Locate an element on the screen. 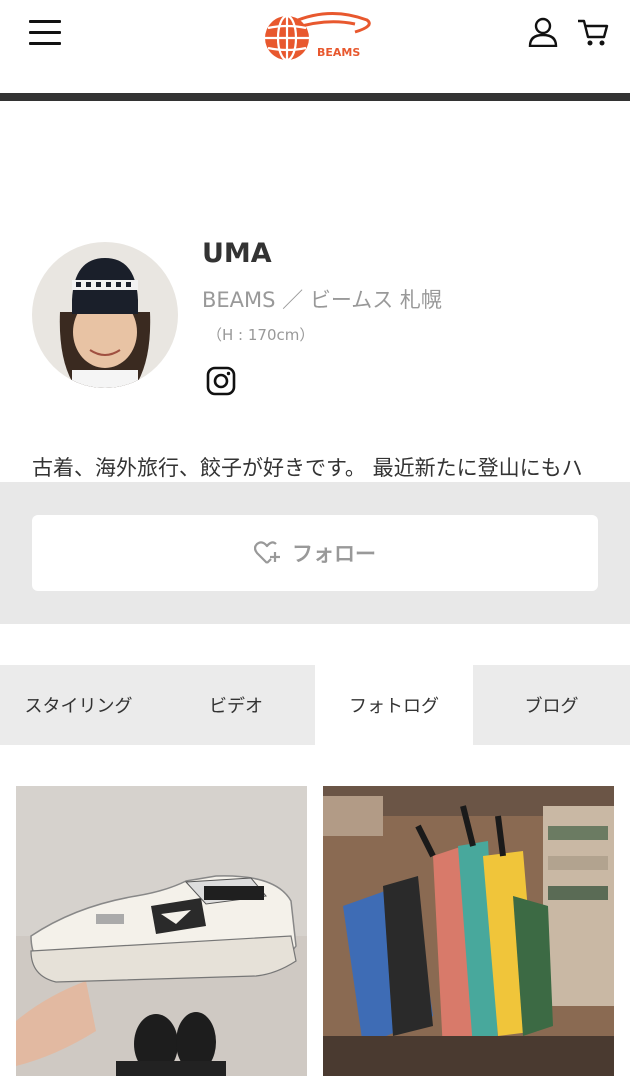 This screenshot has height=1086, width=630. user-icon is located at coordinates (543, 32).